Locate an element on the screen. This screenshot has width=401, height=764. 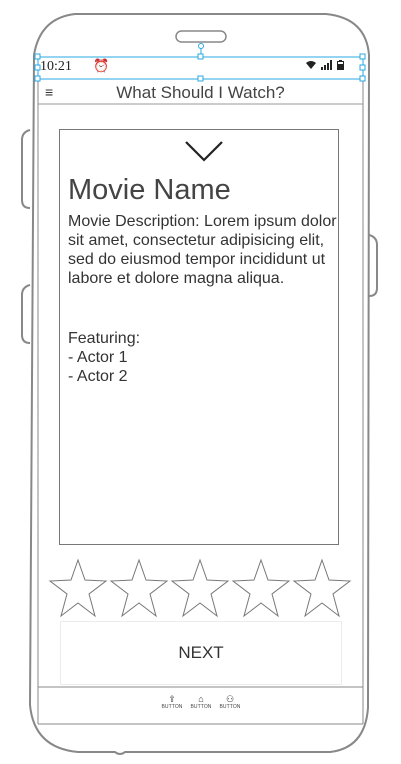
signal-icon is located at coordinates (326, 65).